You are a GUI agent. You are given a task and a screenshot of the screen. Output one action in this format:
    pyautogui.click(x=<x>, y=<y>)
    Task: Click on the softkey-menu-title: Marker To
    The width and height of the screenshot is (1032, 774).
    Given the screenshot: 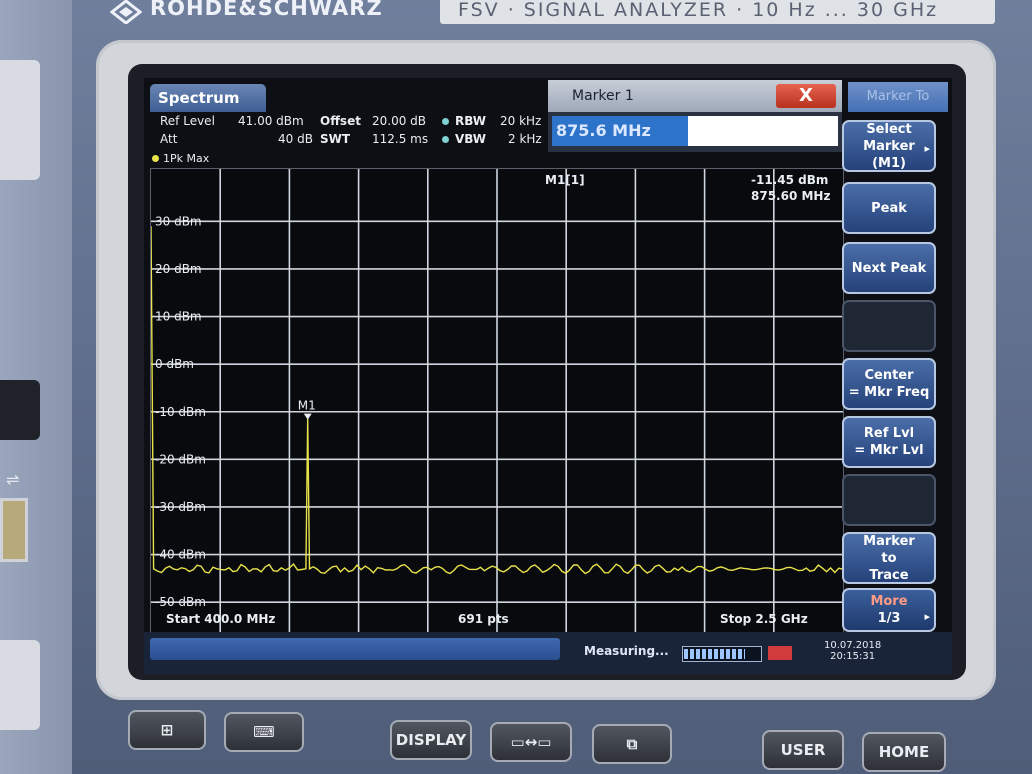 What is the action you would take?
    pyautogui.click(x=898, y=97)
    